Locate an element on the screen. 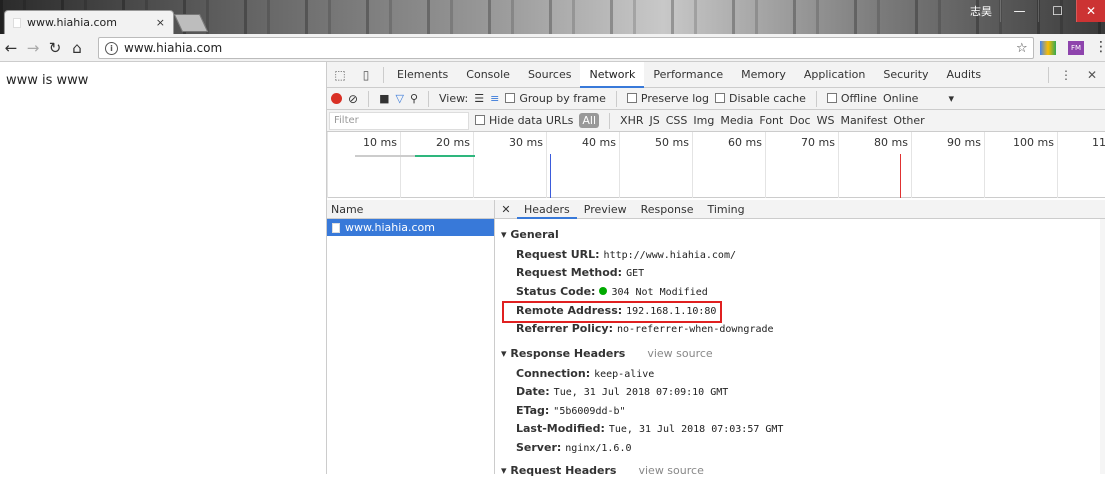 This screenshot has width=1105, height=477. clear-icon: ⊘ is located at coordinates (353, 99).